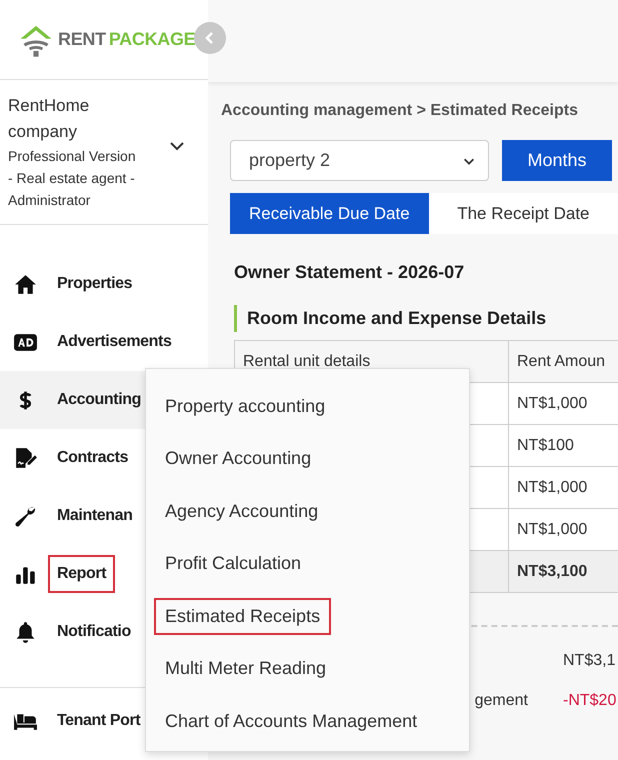 The width and height of the screenshot is (618, 760). Describe the element at coordinates (589, 701) in the screenshot. I see `summary-value: -NT$20` at that location.